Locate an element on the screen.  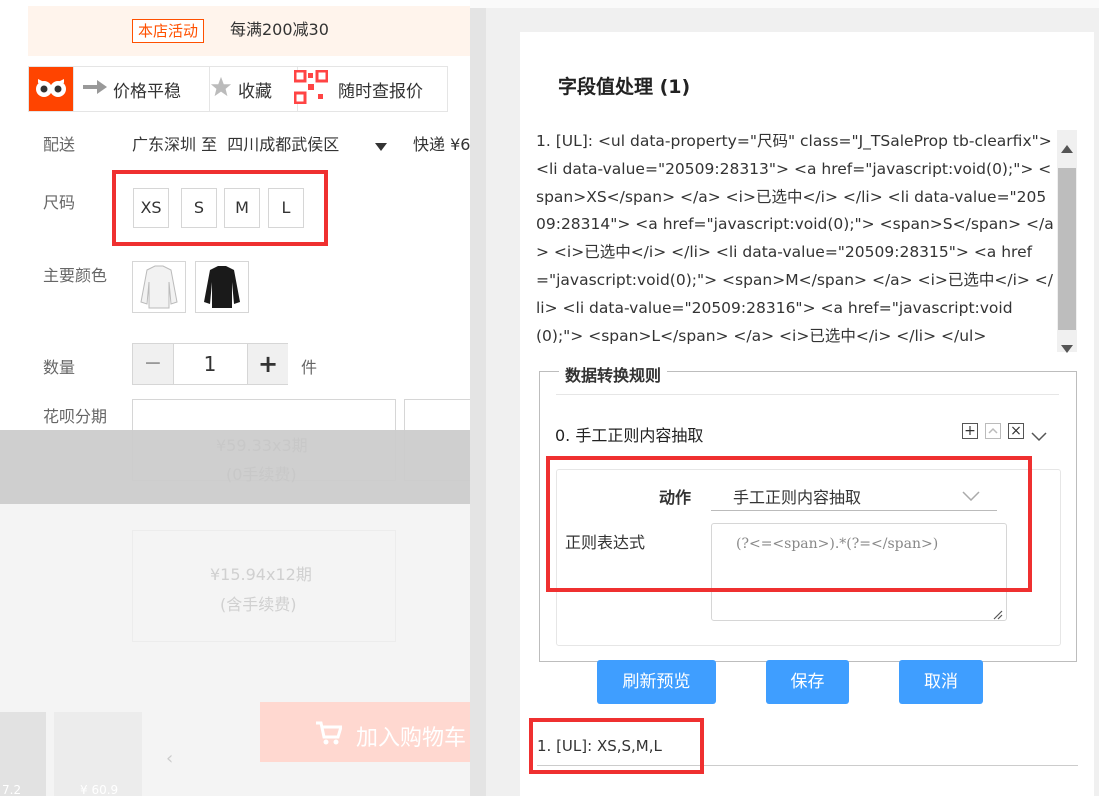
favorite-button: 收藏 is located at coordinates (249, 89).